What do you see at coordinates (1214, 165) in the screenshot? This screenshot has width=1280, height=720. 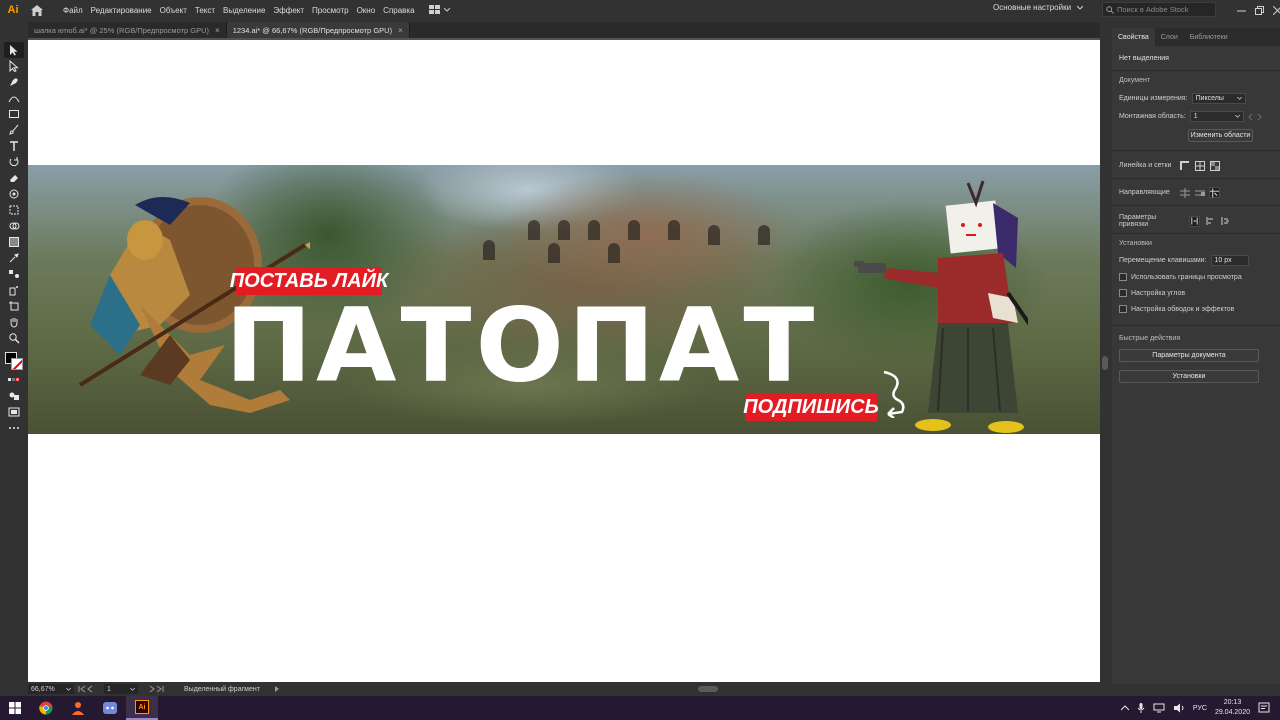 I see `transparency-grid-icon` at bounding box center [1214, 165].